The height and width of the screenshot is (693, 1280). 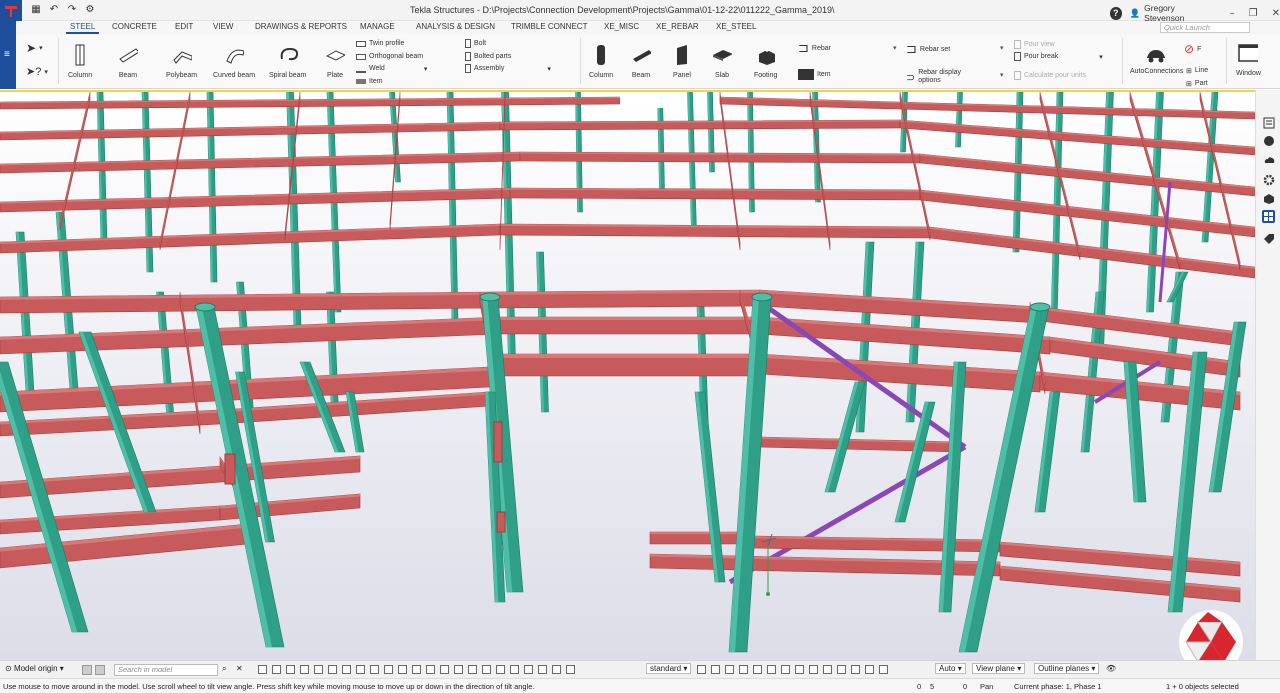 What do you see at coordinates (765, 62) in the screenshot?
I see `footing-button: Footing` at bounding box center [765, 62].